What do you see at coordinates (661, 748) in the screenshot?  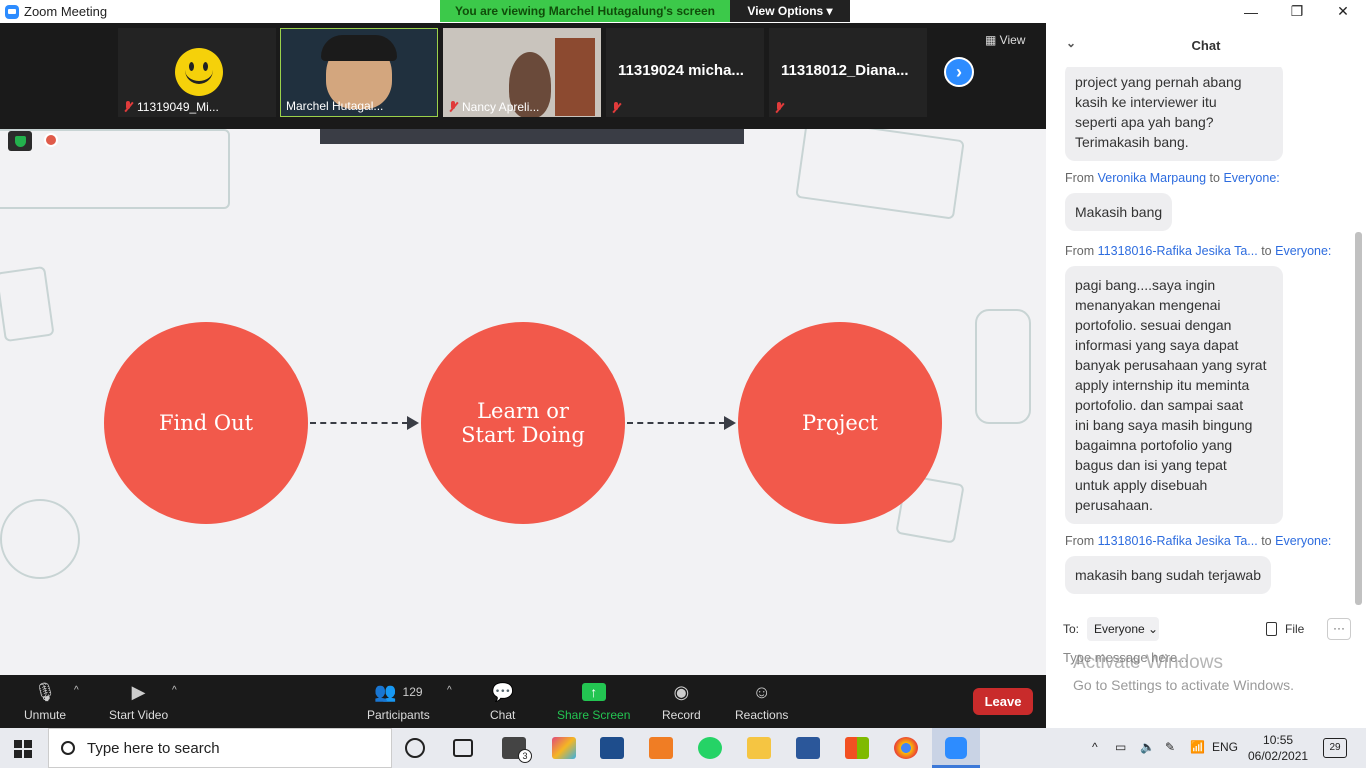 I see `xampp-icon` at bounding box center [661, 748].